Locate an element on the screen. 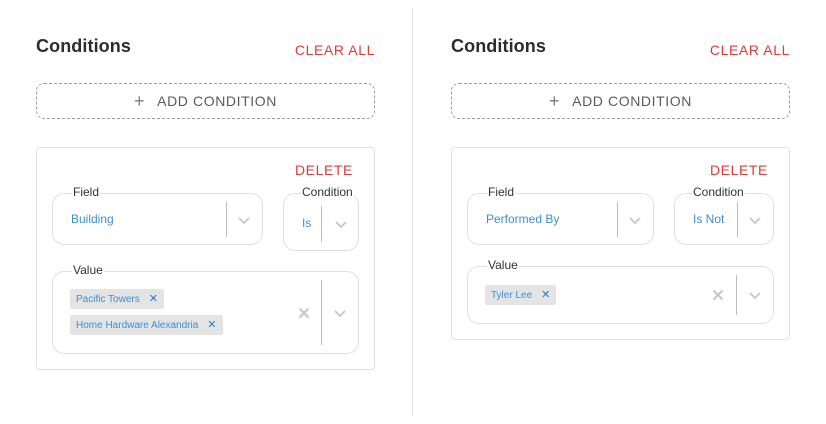  value-chip: Tyler Lee ✕ is located at coordinates (521, 295).